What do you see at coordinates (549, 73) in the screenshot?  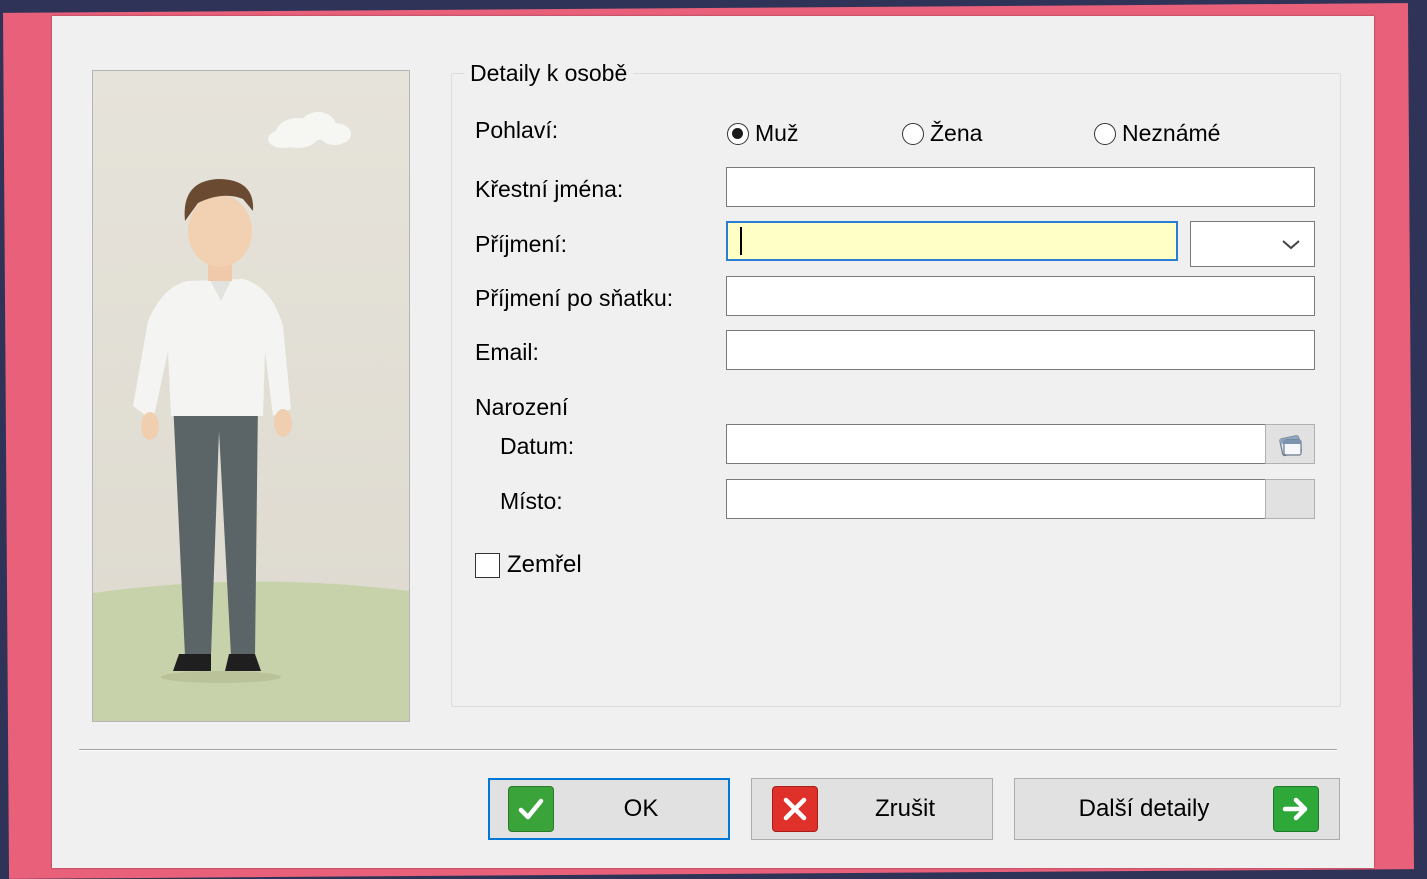 I see `group-title: Detaily k osobě` at bounding box center [549, 73].